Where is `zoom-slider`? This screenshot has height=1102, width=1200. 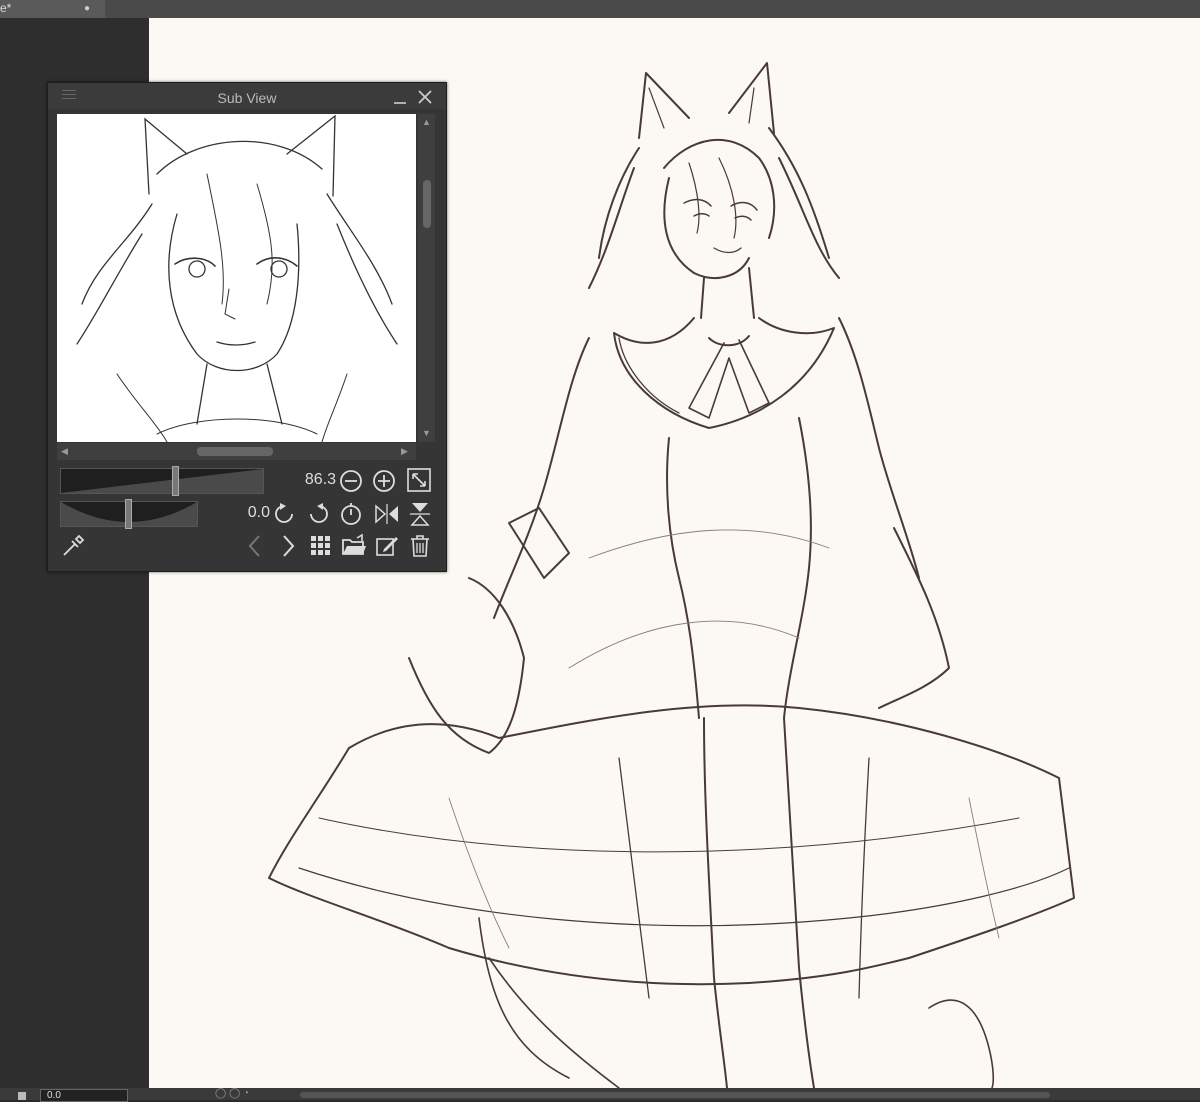 zoom-slider is located at coordinates (162, 481).